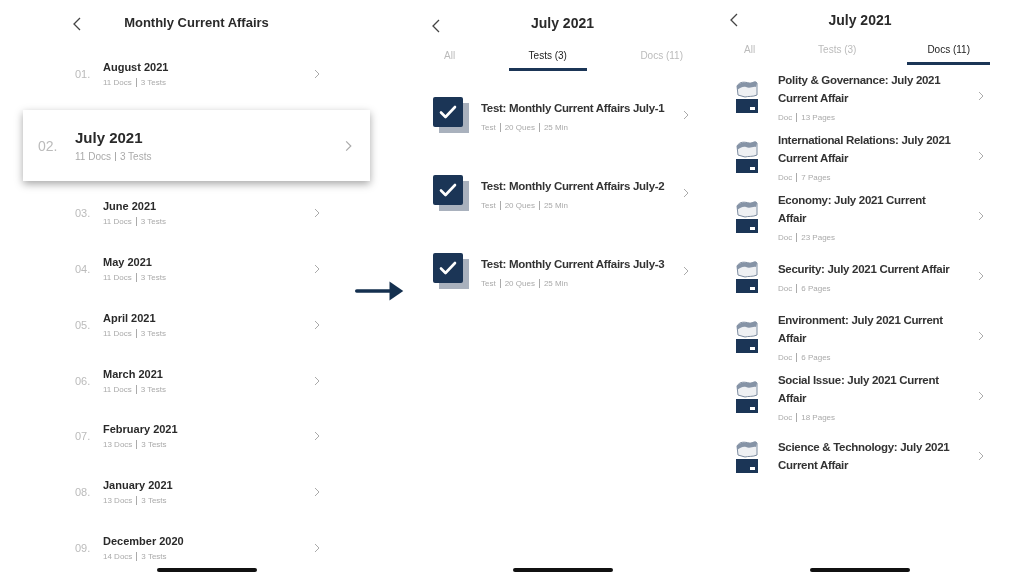 The height and width of the screenshot is (576, 1024). I want to click on list-item: Economy: July 2021 Current Affair Doc 23 Pages, so click(860, 216).